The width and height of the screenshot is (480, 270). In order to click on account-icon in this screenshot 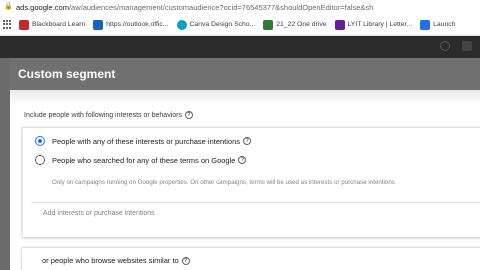, I will do `click(467, 46)`.